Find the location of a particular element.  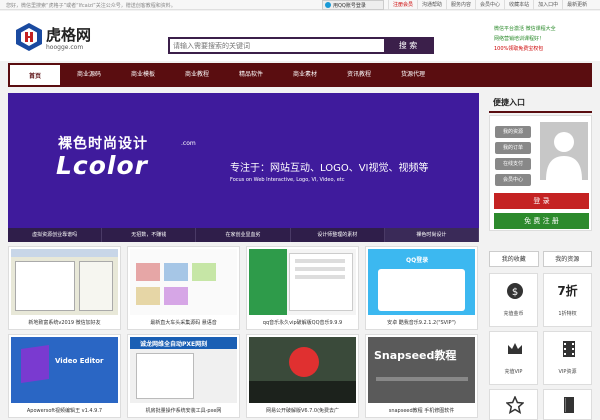

sidebar-tabs: 我的收藏 我的资源 is located at coordinates (540, 259).